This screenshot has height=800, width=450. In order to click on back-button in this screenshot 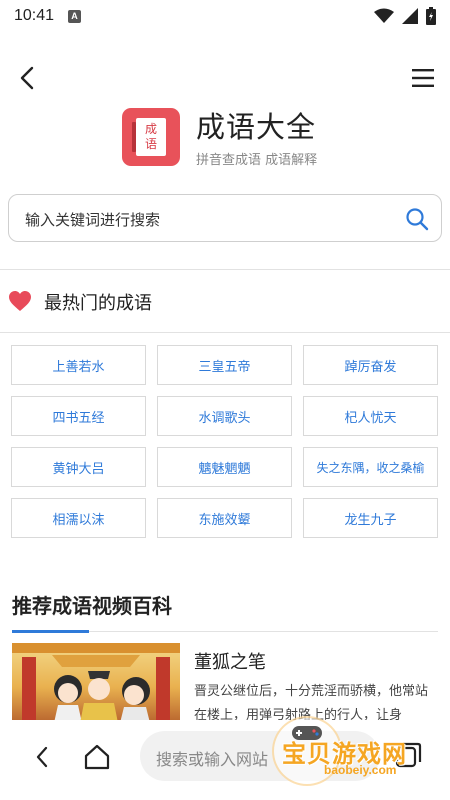, I will do `click(27, 78)`.